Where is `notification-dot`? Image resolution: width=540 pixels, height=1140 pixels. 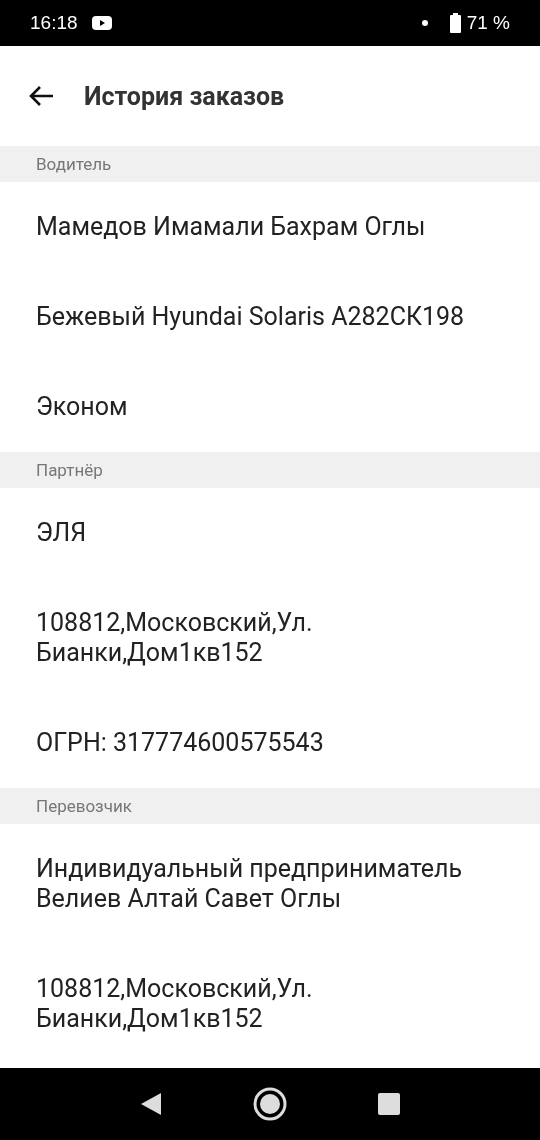
notification-dot is located at coordinates (424, 23).